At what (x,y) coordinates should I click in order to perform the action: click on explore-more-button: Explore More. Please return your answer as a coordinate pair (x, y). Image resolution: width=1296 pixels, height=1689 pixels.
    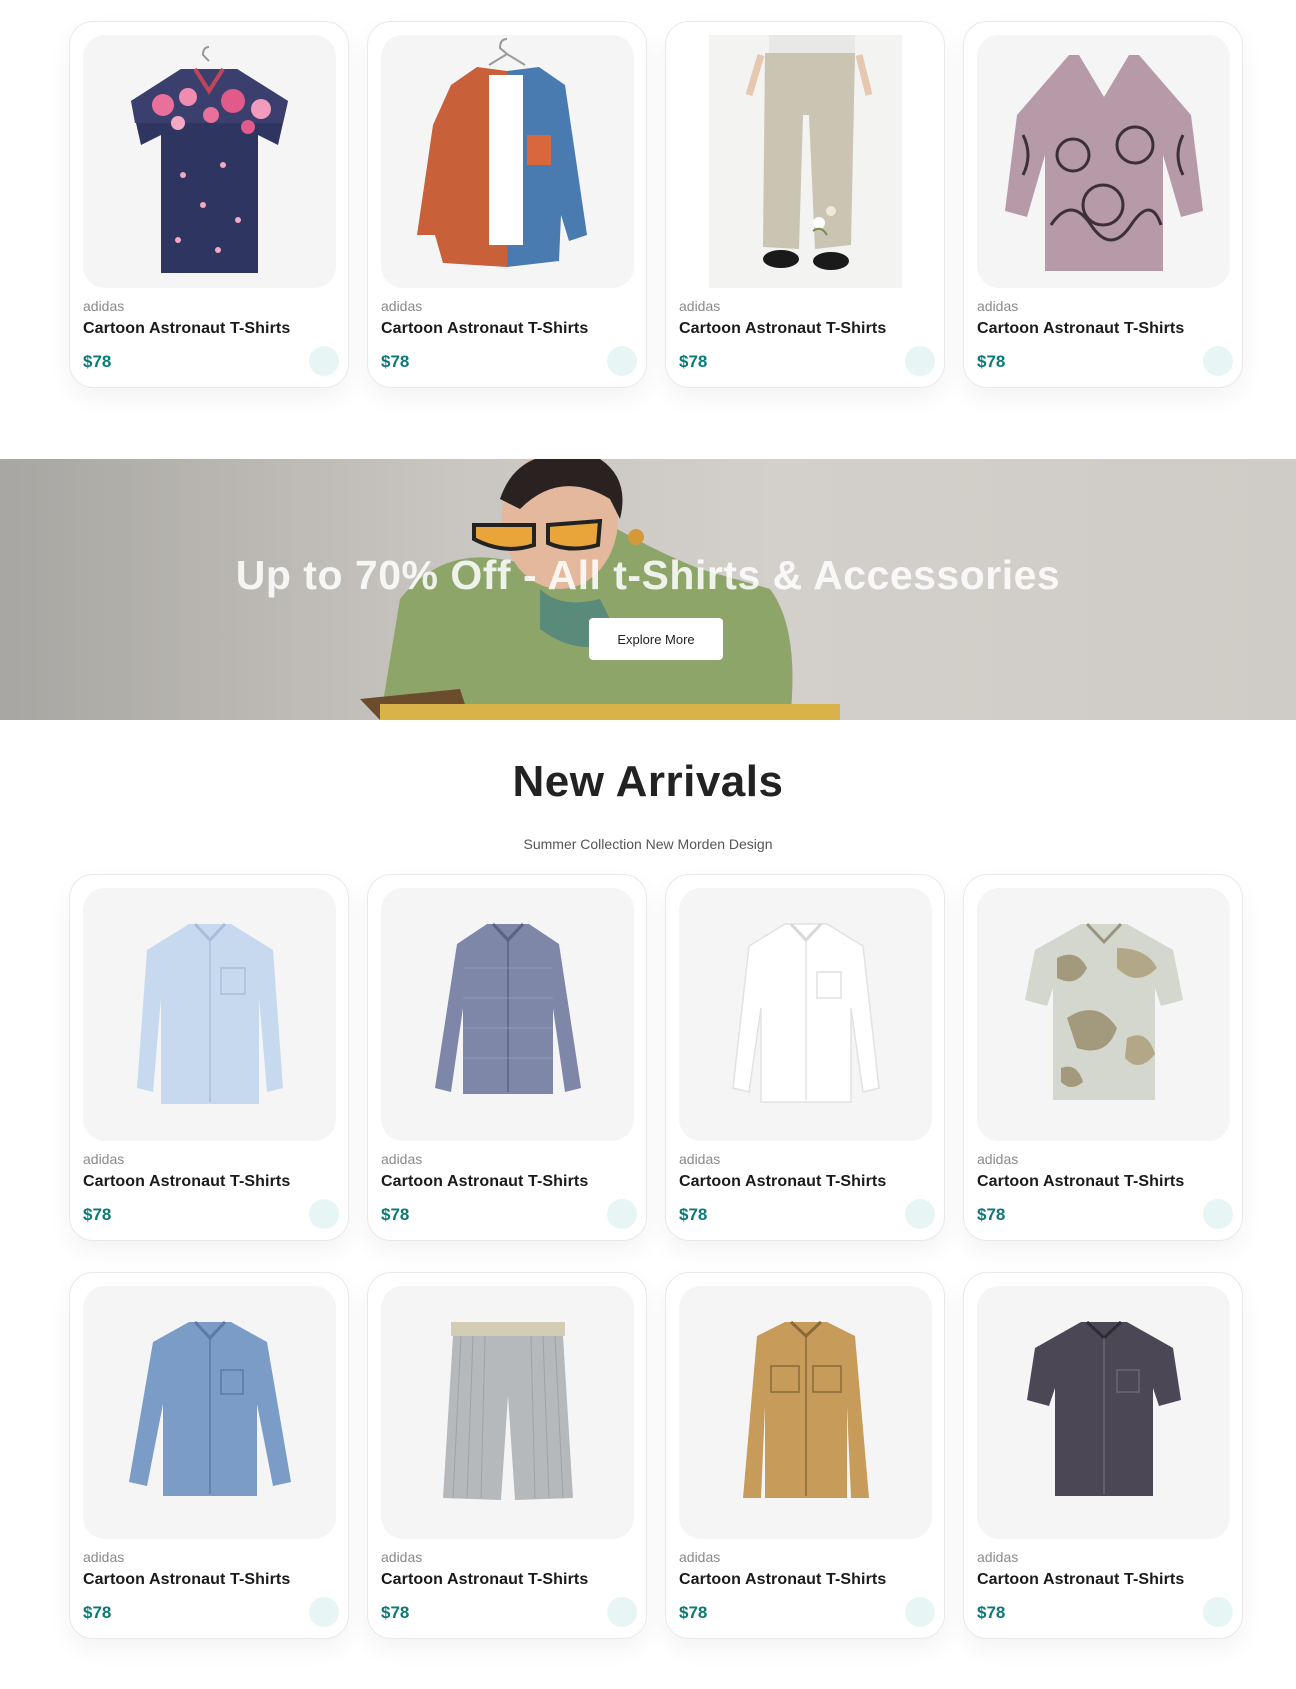
    Looking at the image, I should click on (656, 639).